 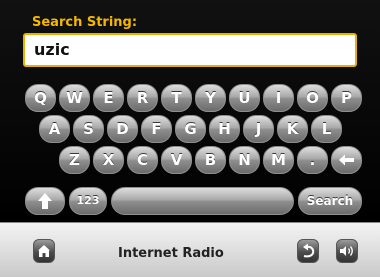 What do you see at coordinates (330, 201) in the screenshot?
I see `search-key: Search` at bounding box center [330, 201].